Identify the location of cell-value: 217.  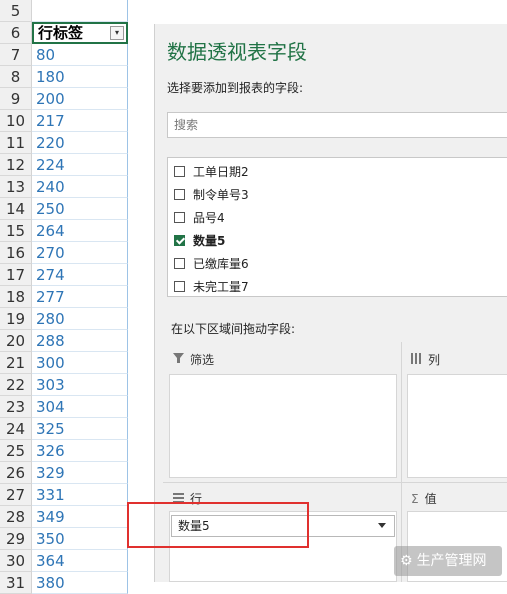
(50, 121).